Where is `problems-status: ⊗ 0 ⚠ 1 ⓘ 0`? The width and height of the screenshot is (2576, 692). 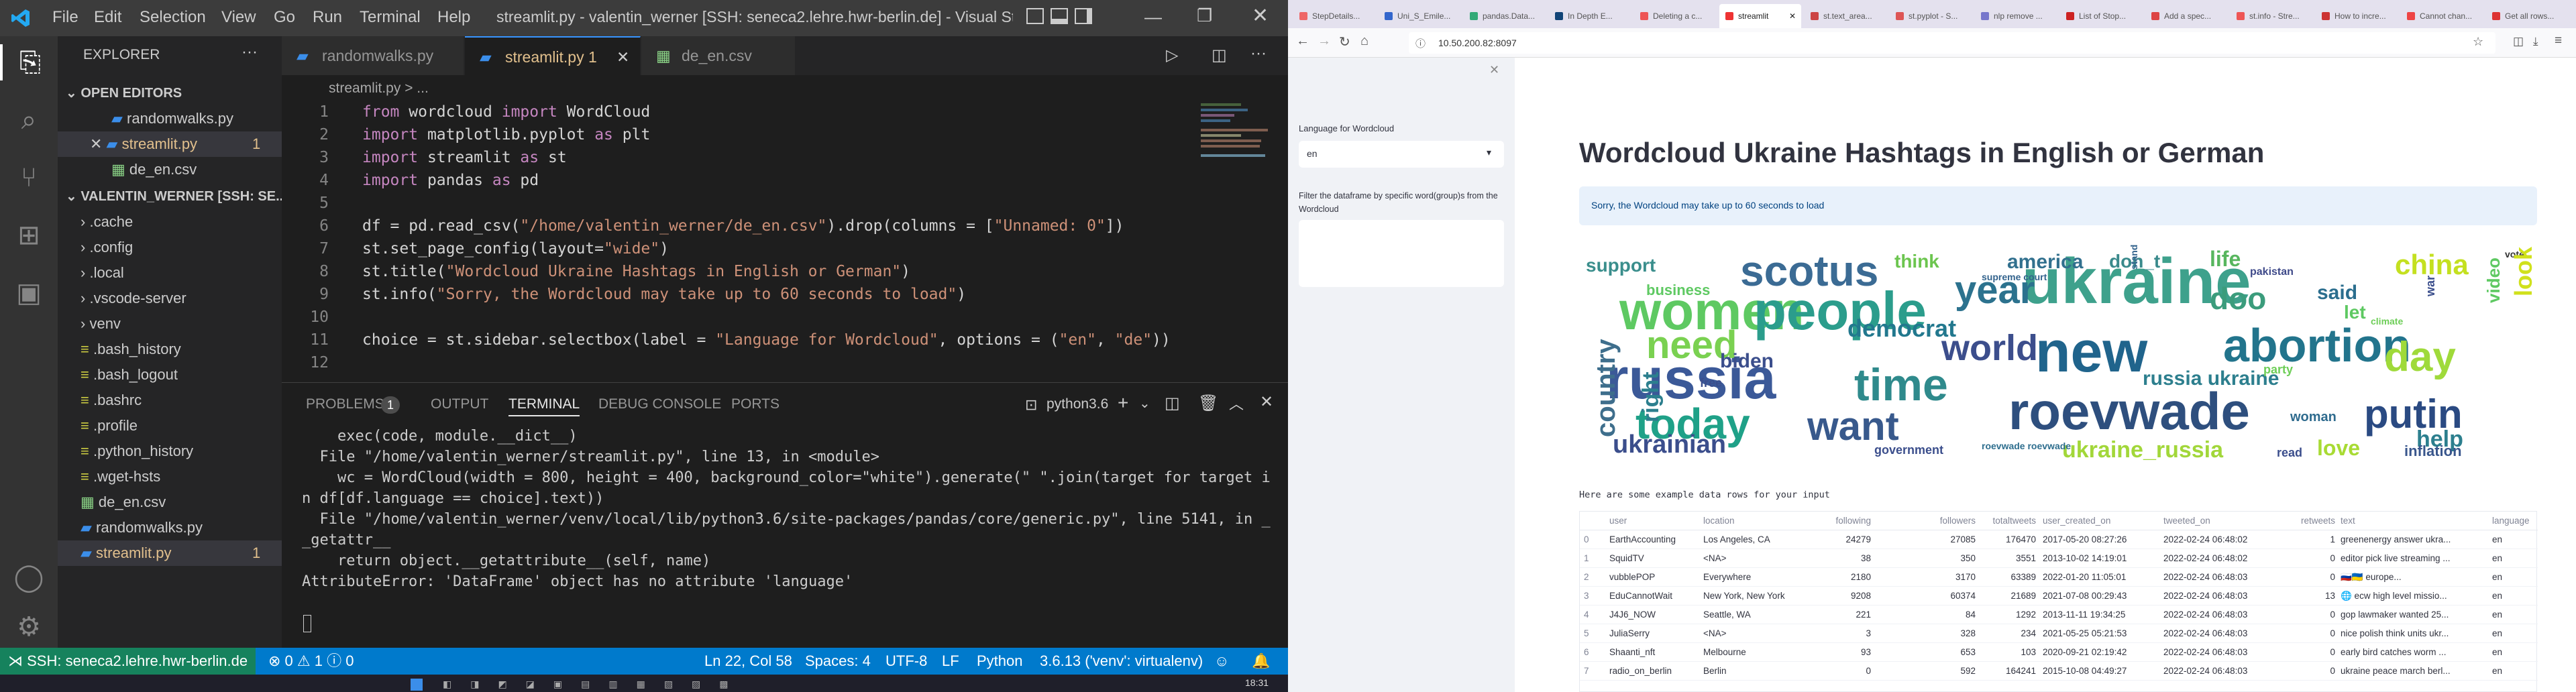
problems-status: ⊗ 0 ⚠ 1 ⓘ 0 is located at coordinates (311, 661).